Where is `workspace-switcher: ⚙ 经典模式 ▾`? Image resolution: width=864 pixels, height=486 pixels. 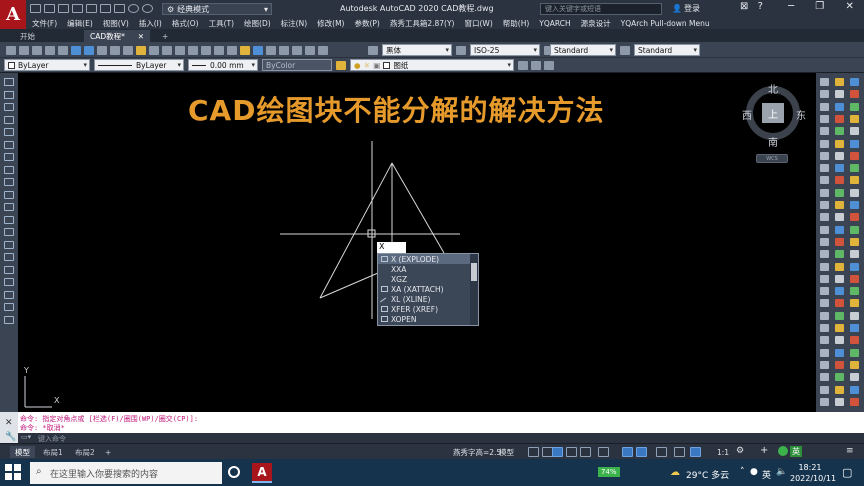 workspace-switcher: ⚙ 经典模式 ▾ is located at coordinates (217, 9).